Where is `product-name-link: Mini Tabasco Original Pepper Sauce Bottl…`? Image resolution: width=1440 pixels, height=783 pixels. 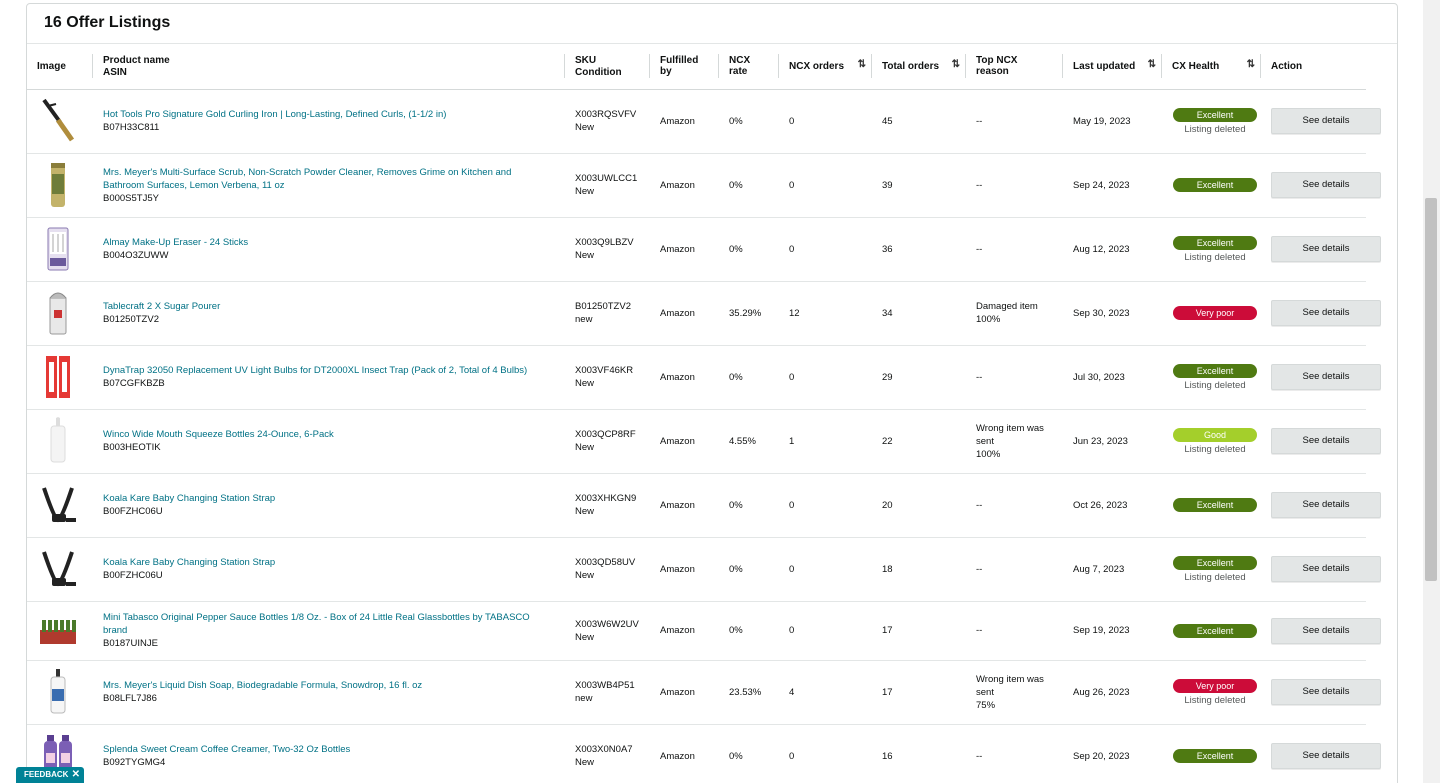
product-name-link: Mini Tabasco Original Pepper Sauce Bottl… is located at coordinates (329, 624).